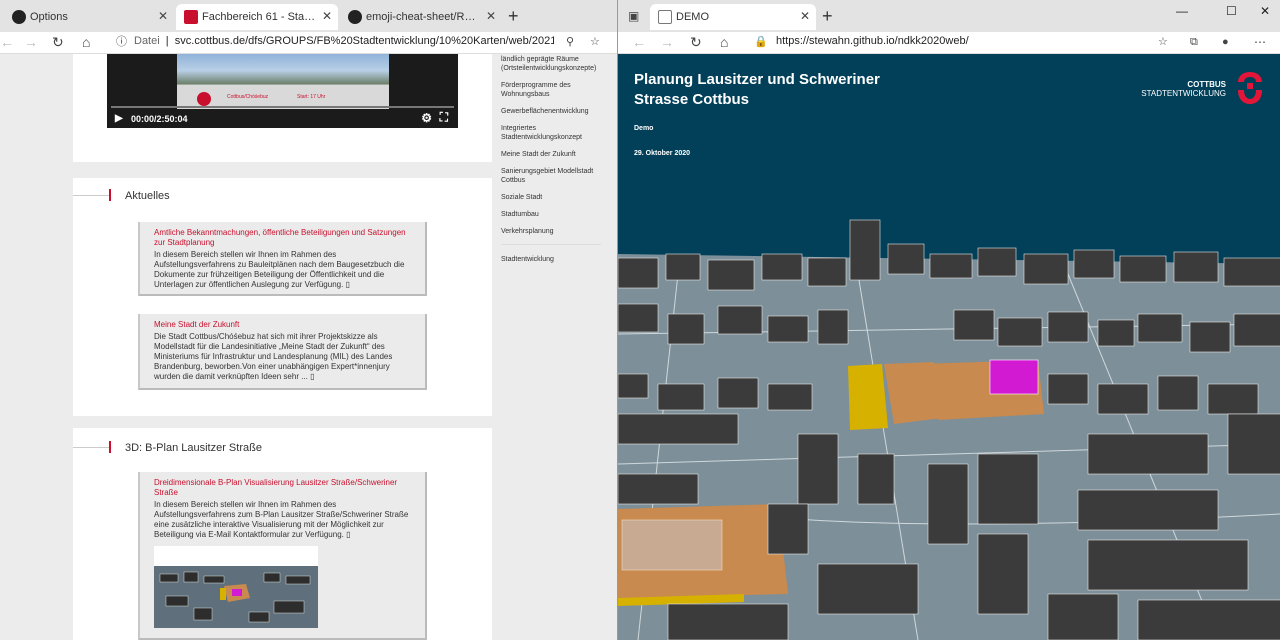  Describe the element at coordinates (692, 17) in the screenshot. I see `tab-label: DEMO` at that location.